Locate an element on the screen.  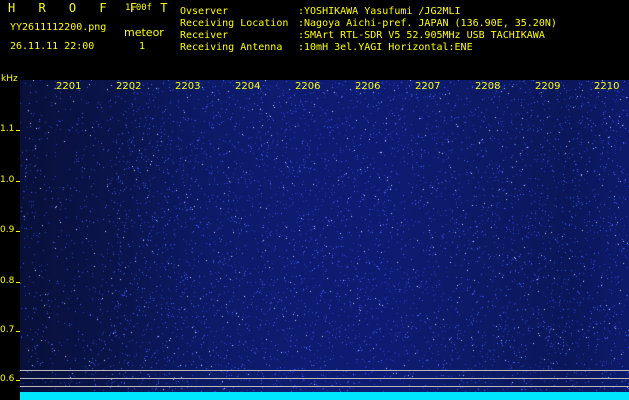
y-tick-label: 0.9 is located at coordinates (7, 230).